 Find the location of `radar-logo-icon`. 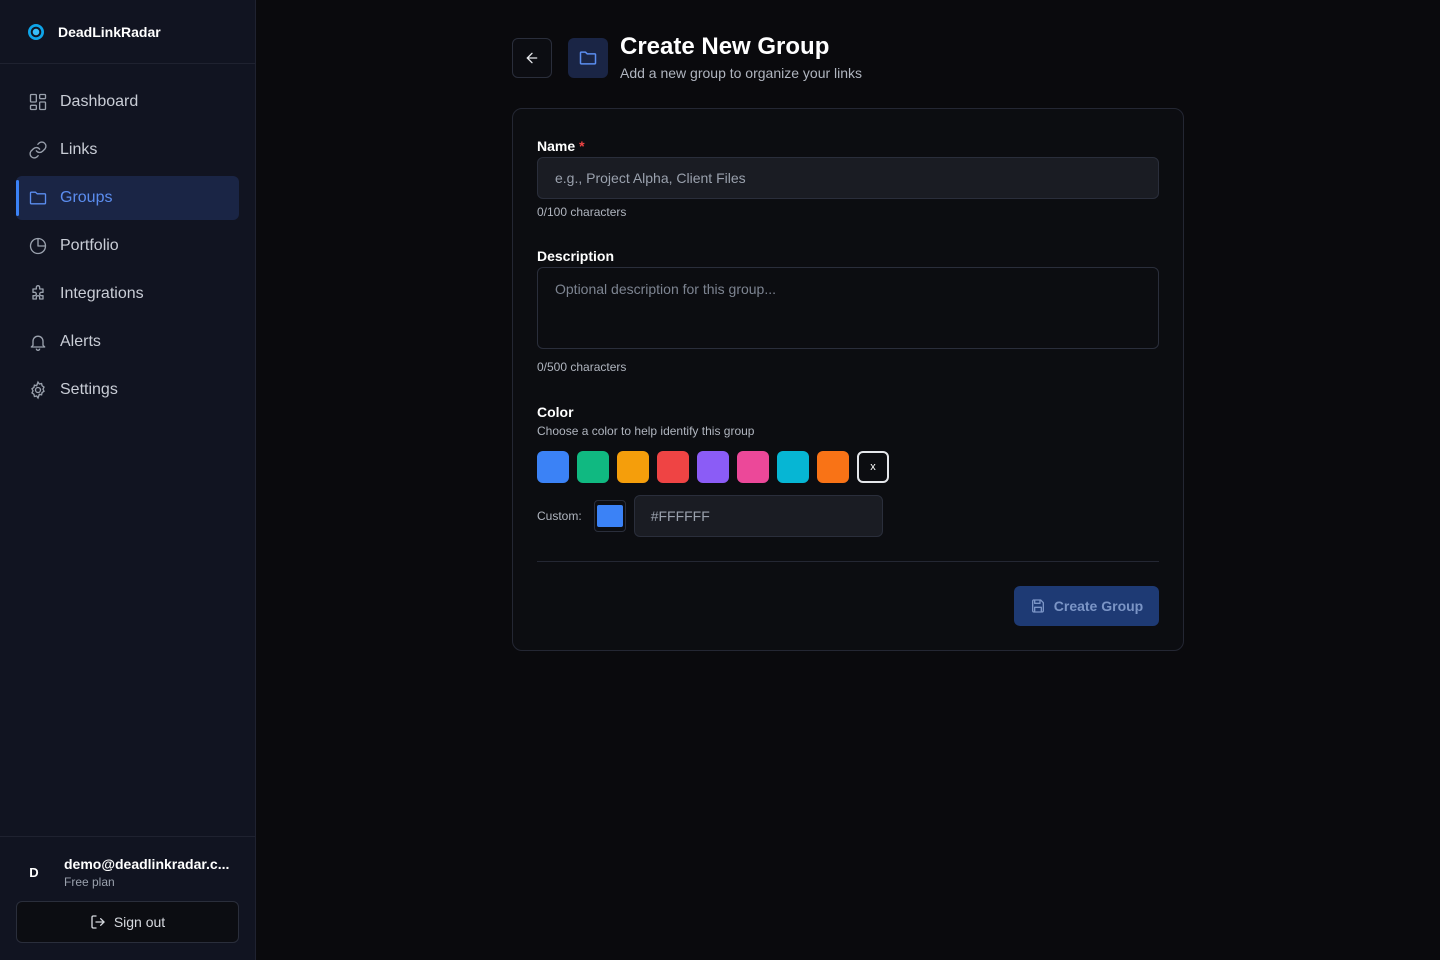

radar-logo-icon is located at coordinates (36, 31).